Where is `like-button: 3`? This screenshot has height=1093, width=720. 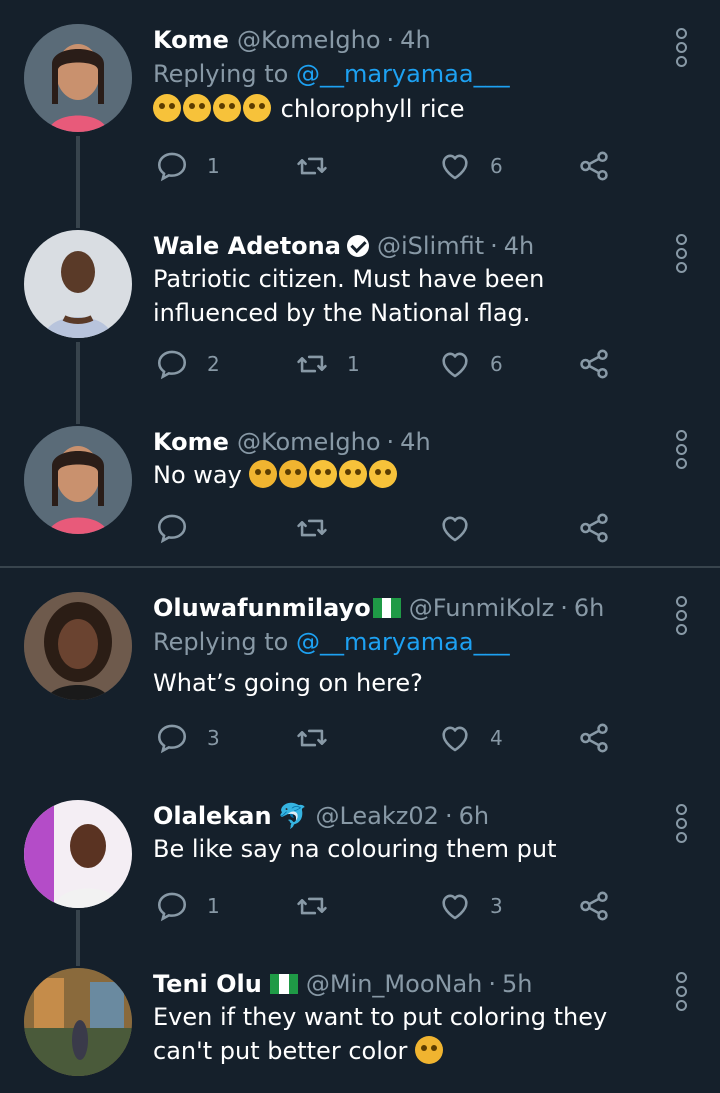 like-button: 3 is located at coordinates (470, 906).